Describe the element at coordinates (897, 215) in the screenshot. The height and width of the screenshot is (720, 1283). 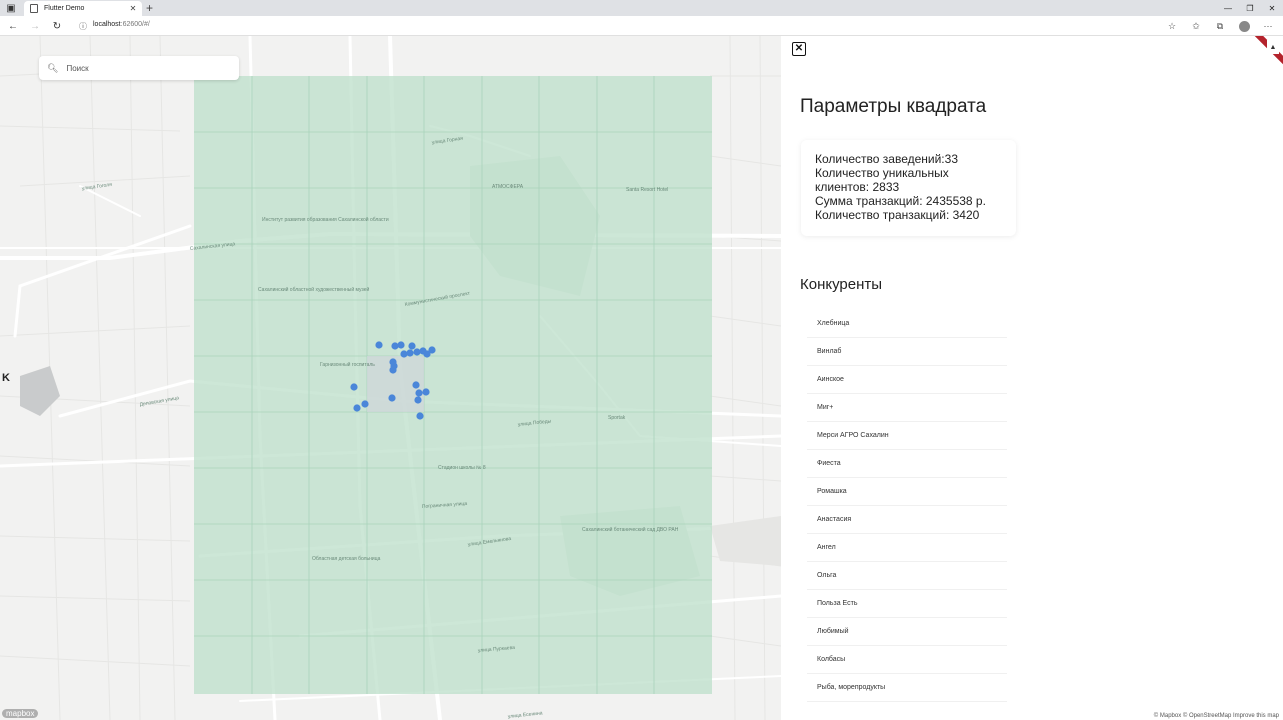
I see `stat-transactions: Количество транзакций: 3420` at that location.